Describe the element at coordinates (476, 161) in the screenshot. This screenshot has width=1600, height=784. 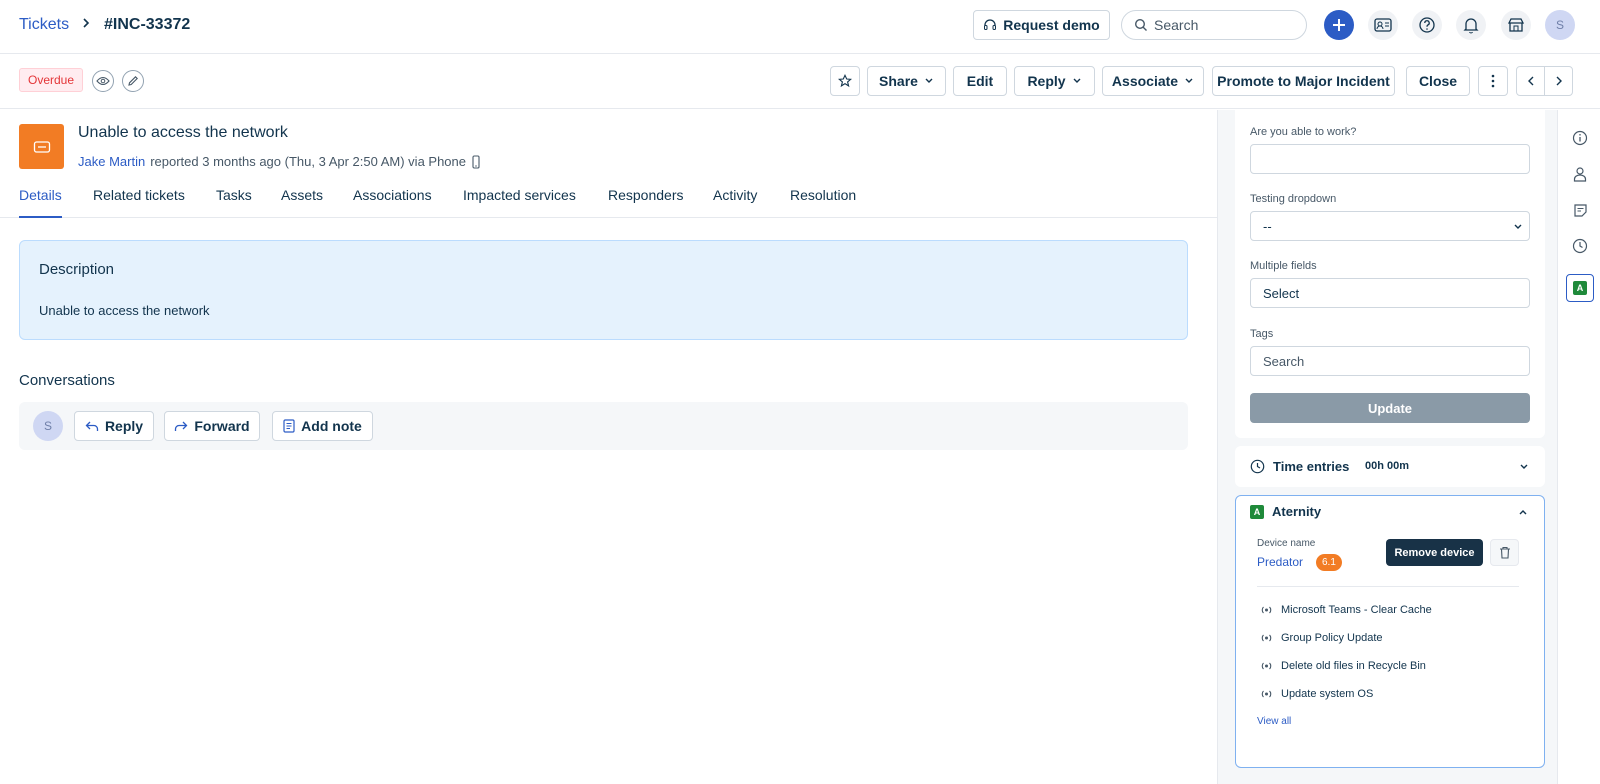
I see `phone-icon` at that location.